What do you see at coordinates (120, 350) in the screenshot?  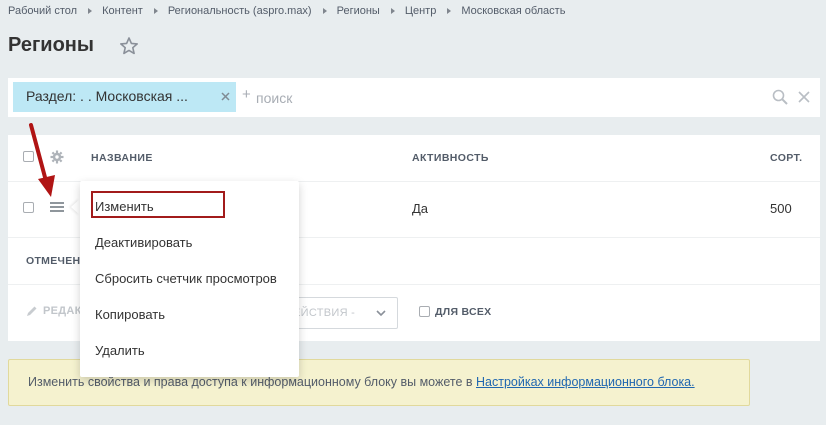 I see `menu-item-delete: Удалить` at bounding box center [120, 350].